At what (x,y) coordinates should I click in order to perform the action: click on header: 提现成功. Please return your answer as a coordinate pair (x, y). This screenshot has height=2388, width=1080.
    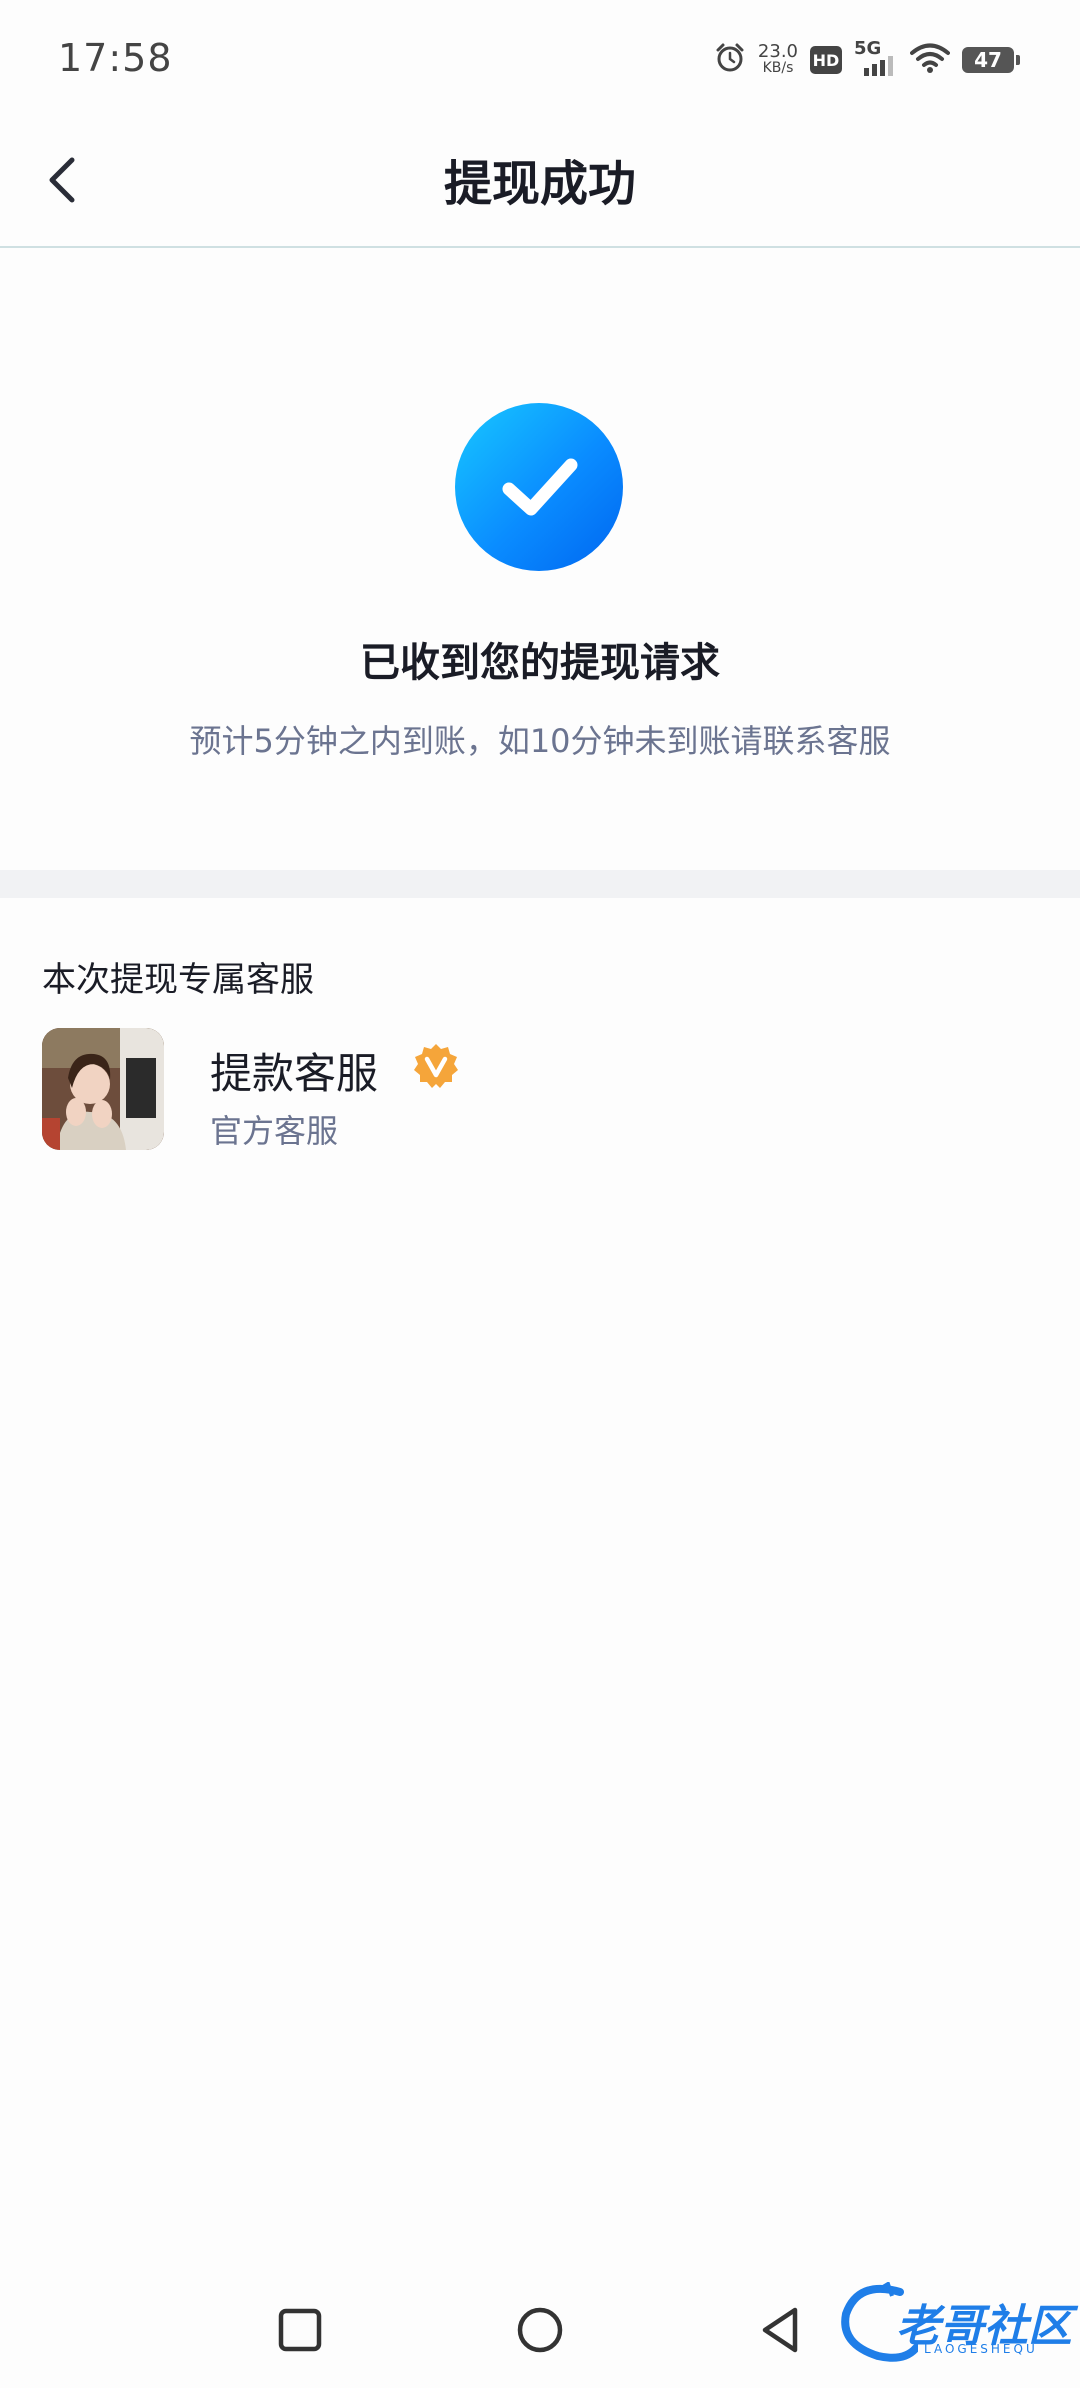
    Looking at the image, I should click on (540, 183).